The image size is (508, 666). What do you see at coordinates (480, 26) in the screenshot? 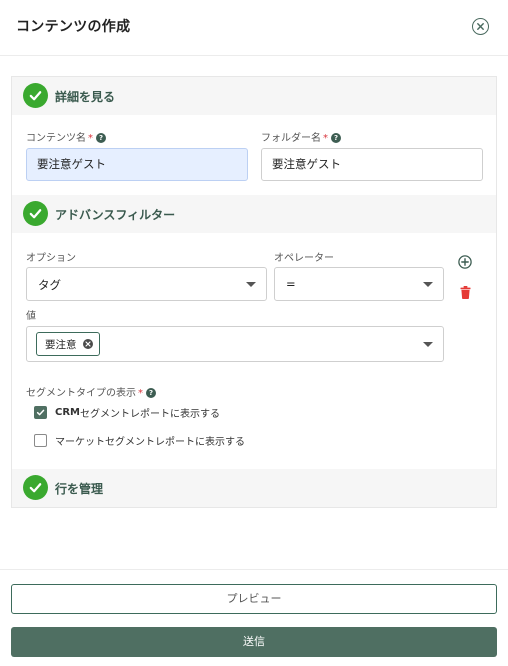
I see `close-icon` at bounding box center [480, 26].